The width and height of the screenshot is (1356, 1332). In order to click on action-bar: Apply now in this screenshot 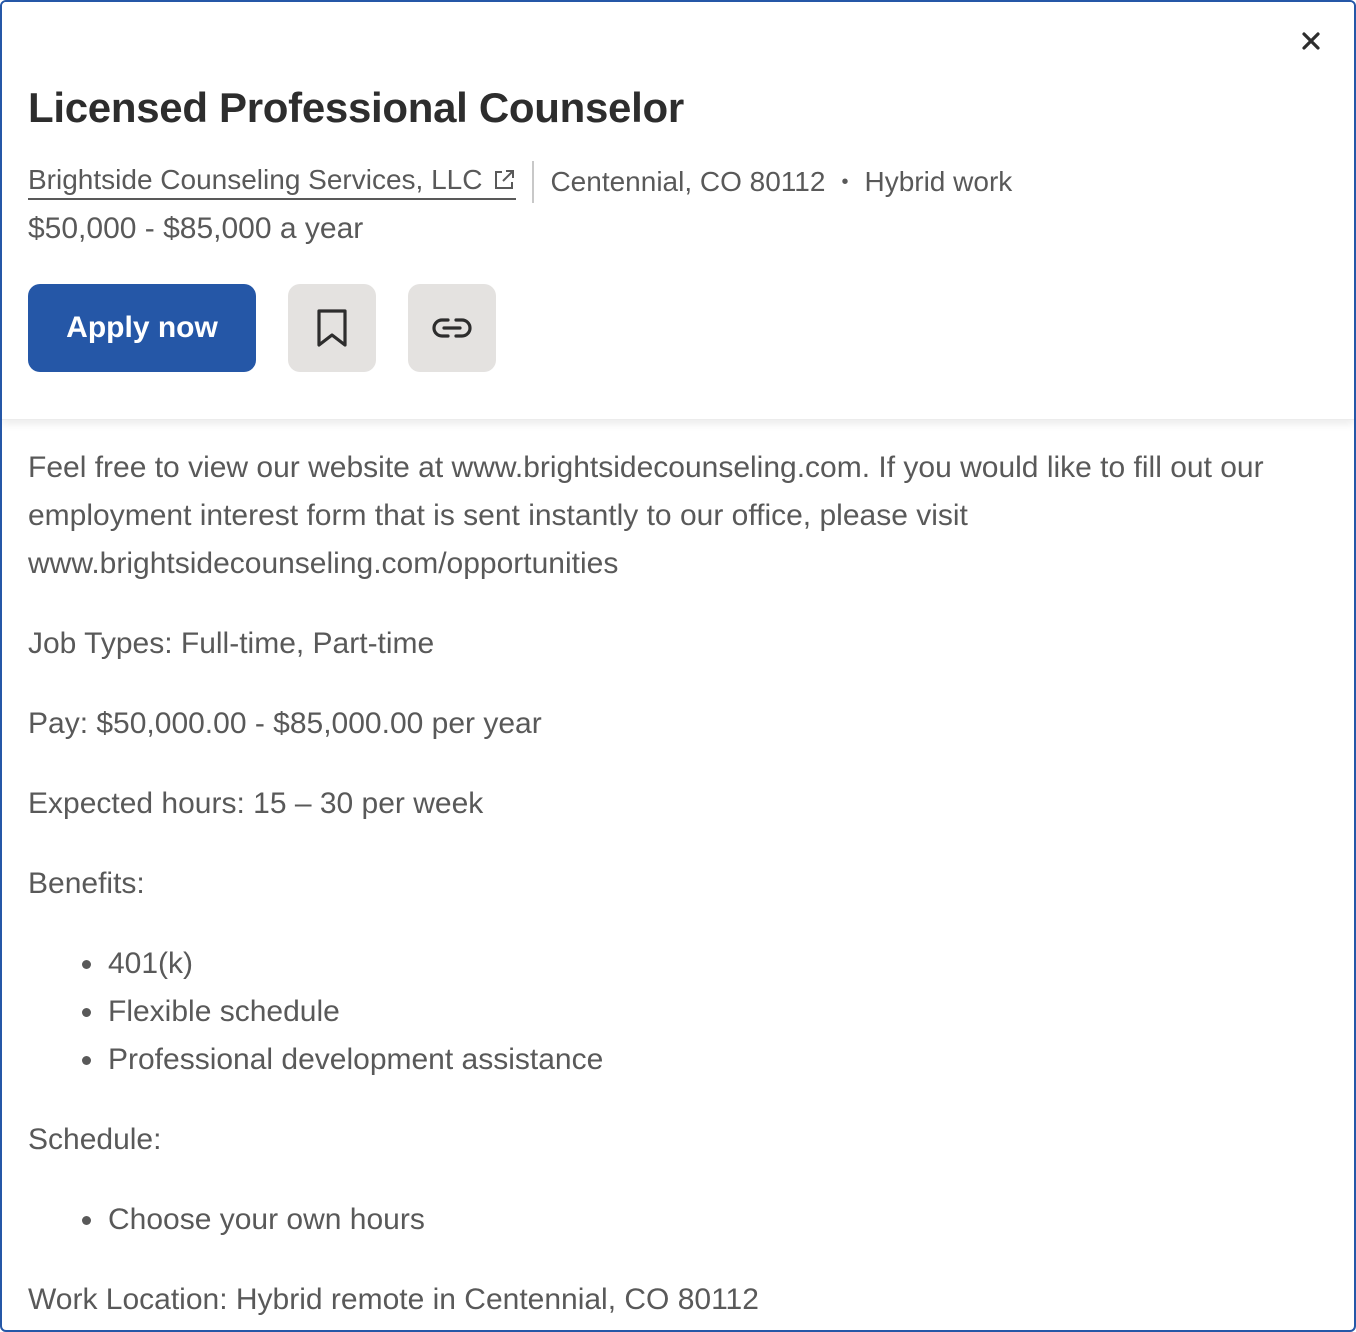, I will do `click(262, 328)`.